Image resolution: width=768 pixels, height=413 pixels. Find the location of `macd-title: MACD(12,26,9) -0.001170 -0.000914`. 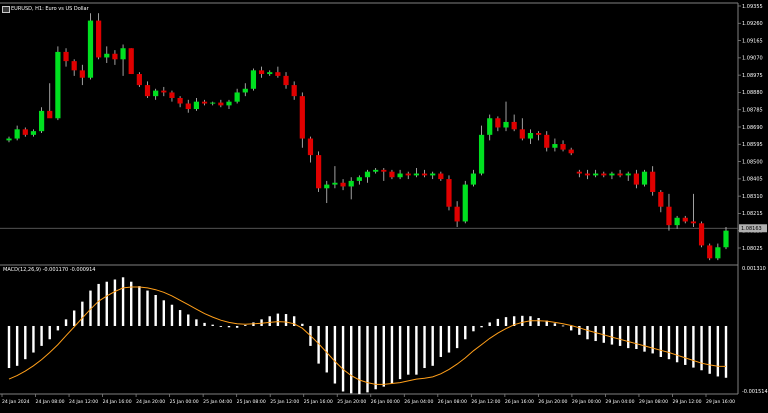

macd-title: MACD(12,26,9) -0.001170 -0.000914 is located at coordinates (49, 270).